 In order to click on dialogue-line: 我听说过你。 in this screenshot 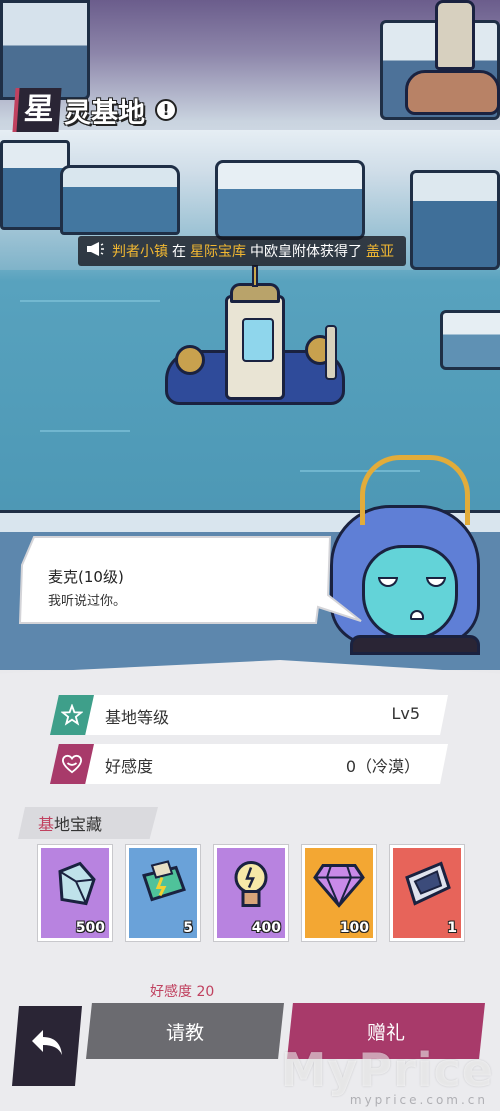, I will do `click(87, 601)`.